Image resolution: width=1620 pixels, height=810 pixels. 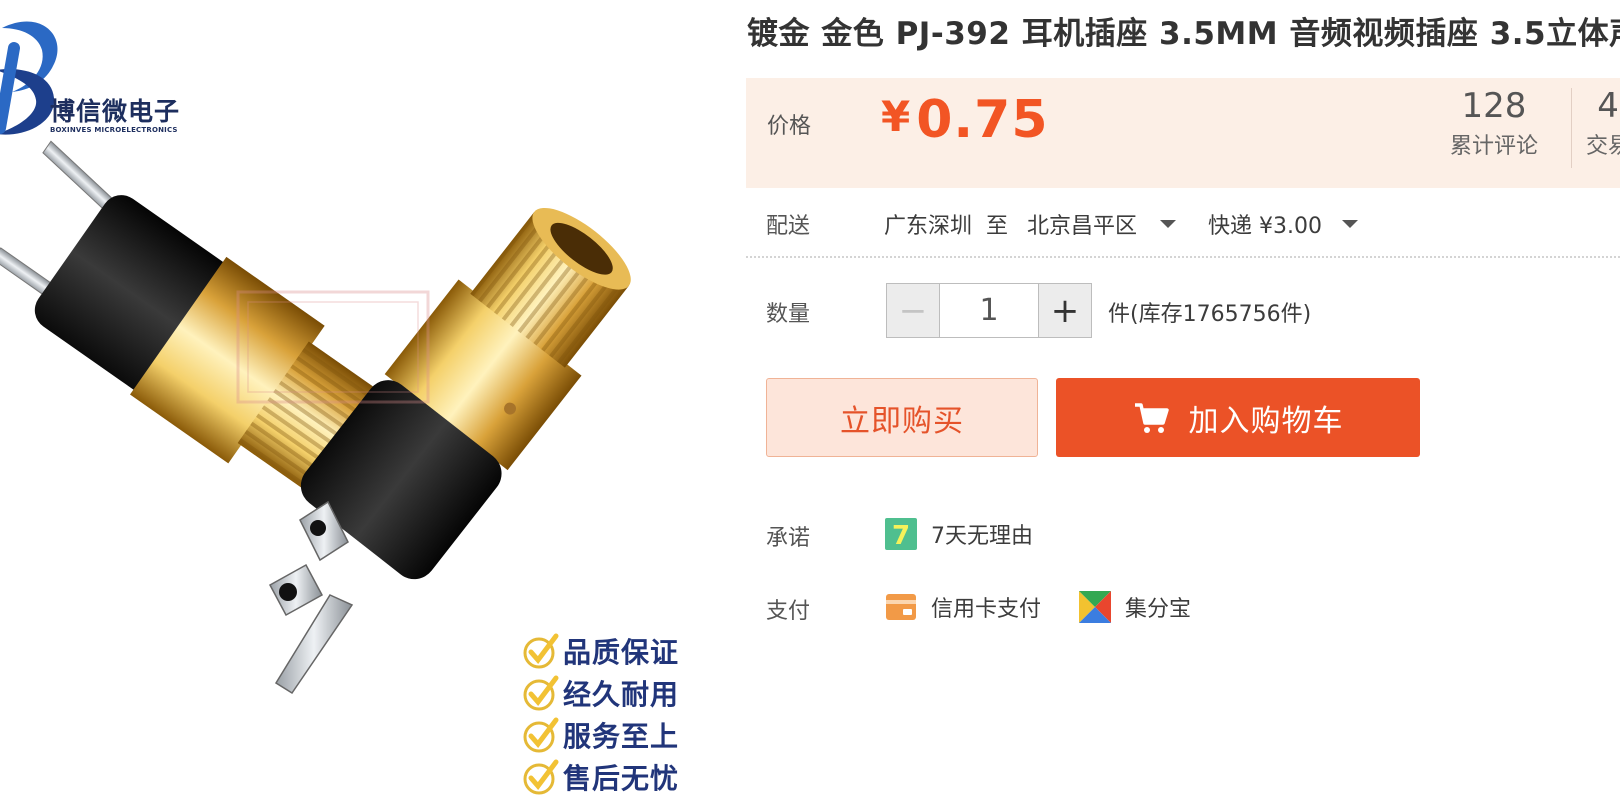 What do you see at coordinates (1158, 609) in the screenshot?
I see `jifenbao-label: 集分宝` at bounding box center [1158, 609].